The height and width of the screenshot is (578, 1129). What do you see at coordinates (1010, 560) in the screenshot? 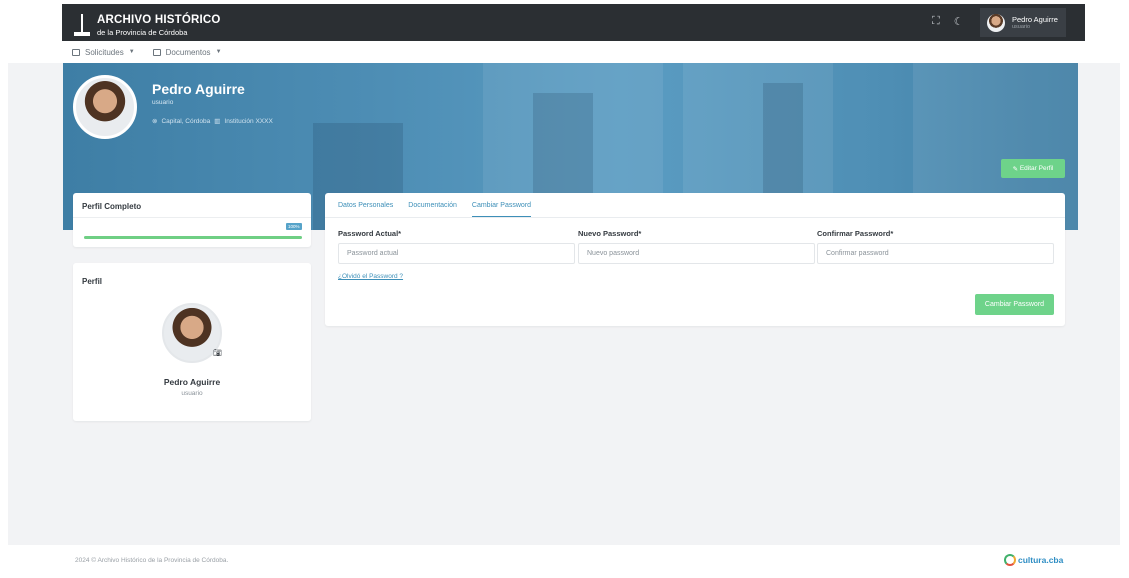
I see `cultura-icon` at bounding box center [1010, 560].